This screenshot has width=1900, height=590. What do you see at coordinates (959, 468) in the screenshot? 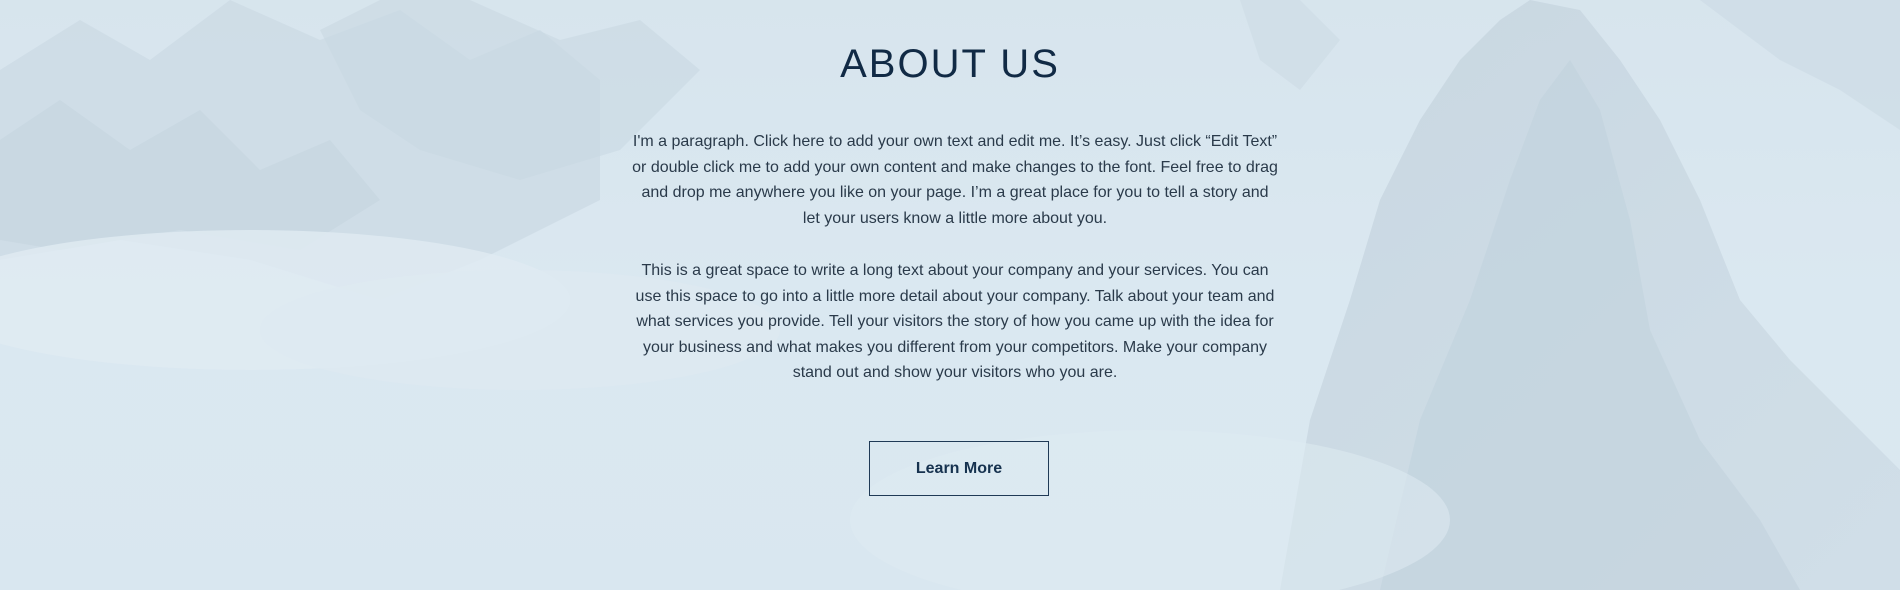
I see `learn-more-button: Learn More` at bounding box center [959, 468].